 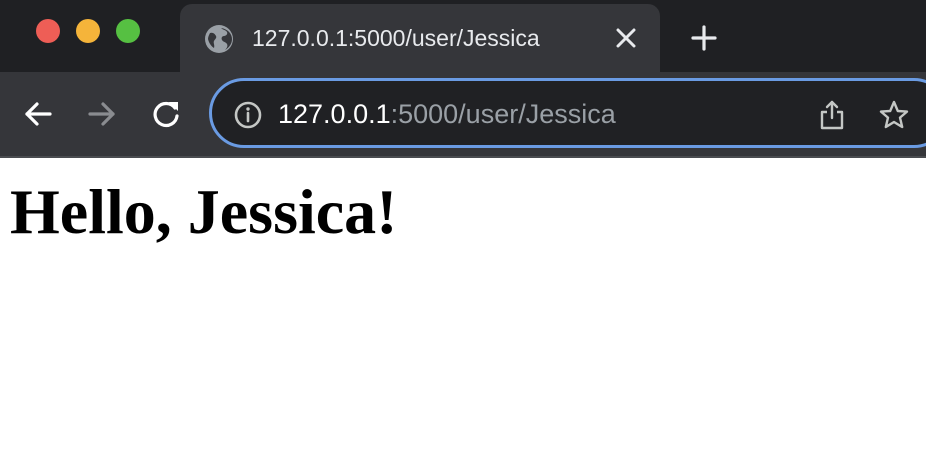 I want to click on url-host: 127.0.0.1, so click(x=334, y=114).